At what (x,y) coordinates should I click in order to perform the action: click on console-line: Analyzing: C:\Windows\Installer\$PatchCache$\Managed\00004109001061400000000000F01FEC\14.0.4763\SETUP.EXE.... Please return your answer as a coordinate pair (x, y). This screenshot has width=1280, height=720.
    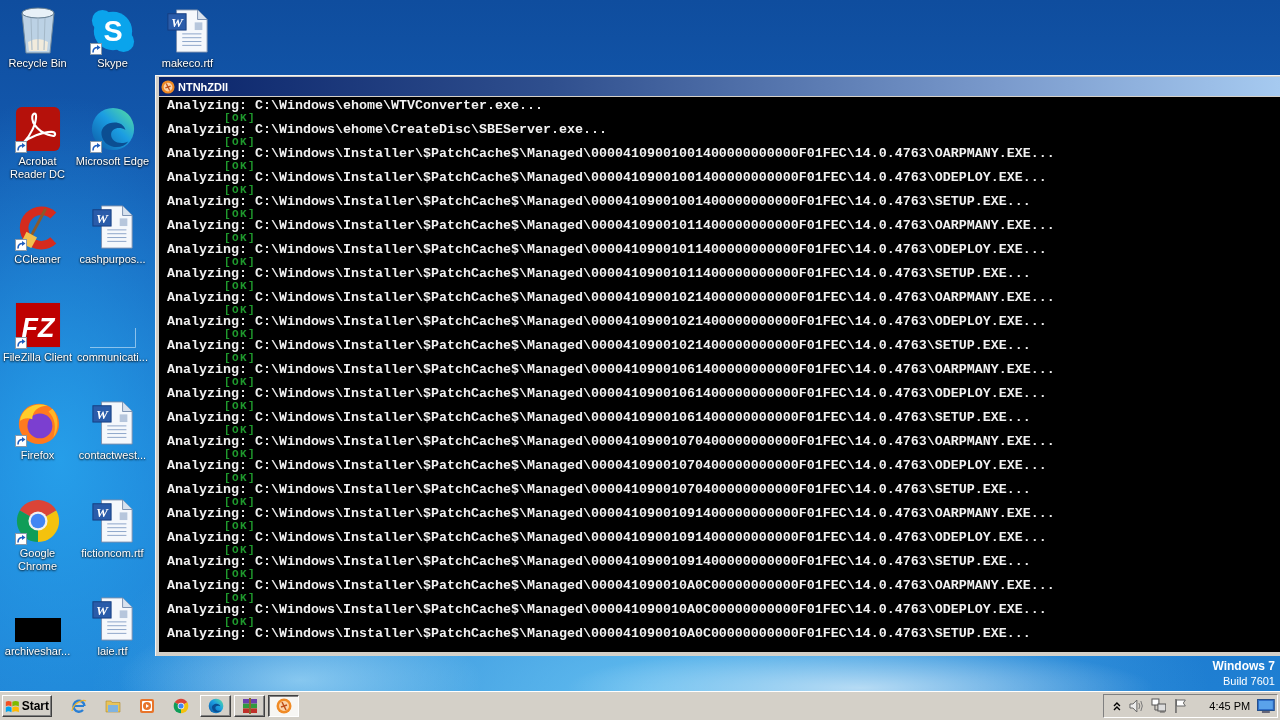
    Looking at the image, I should click on (599, 418).